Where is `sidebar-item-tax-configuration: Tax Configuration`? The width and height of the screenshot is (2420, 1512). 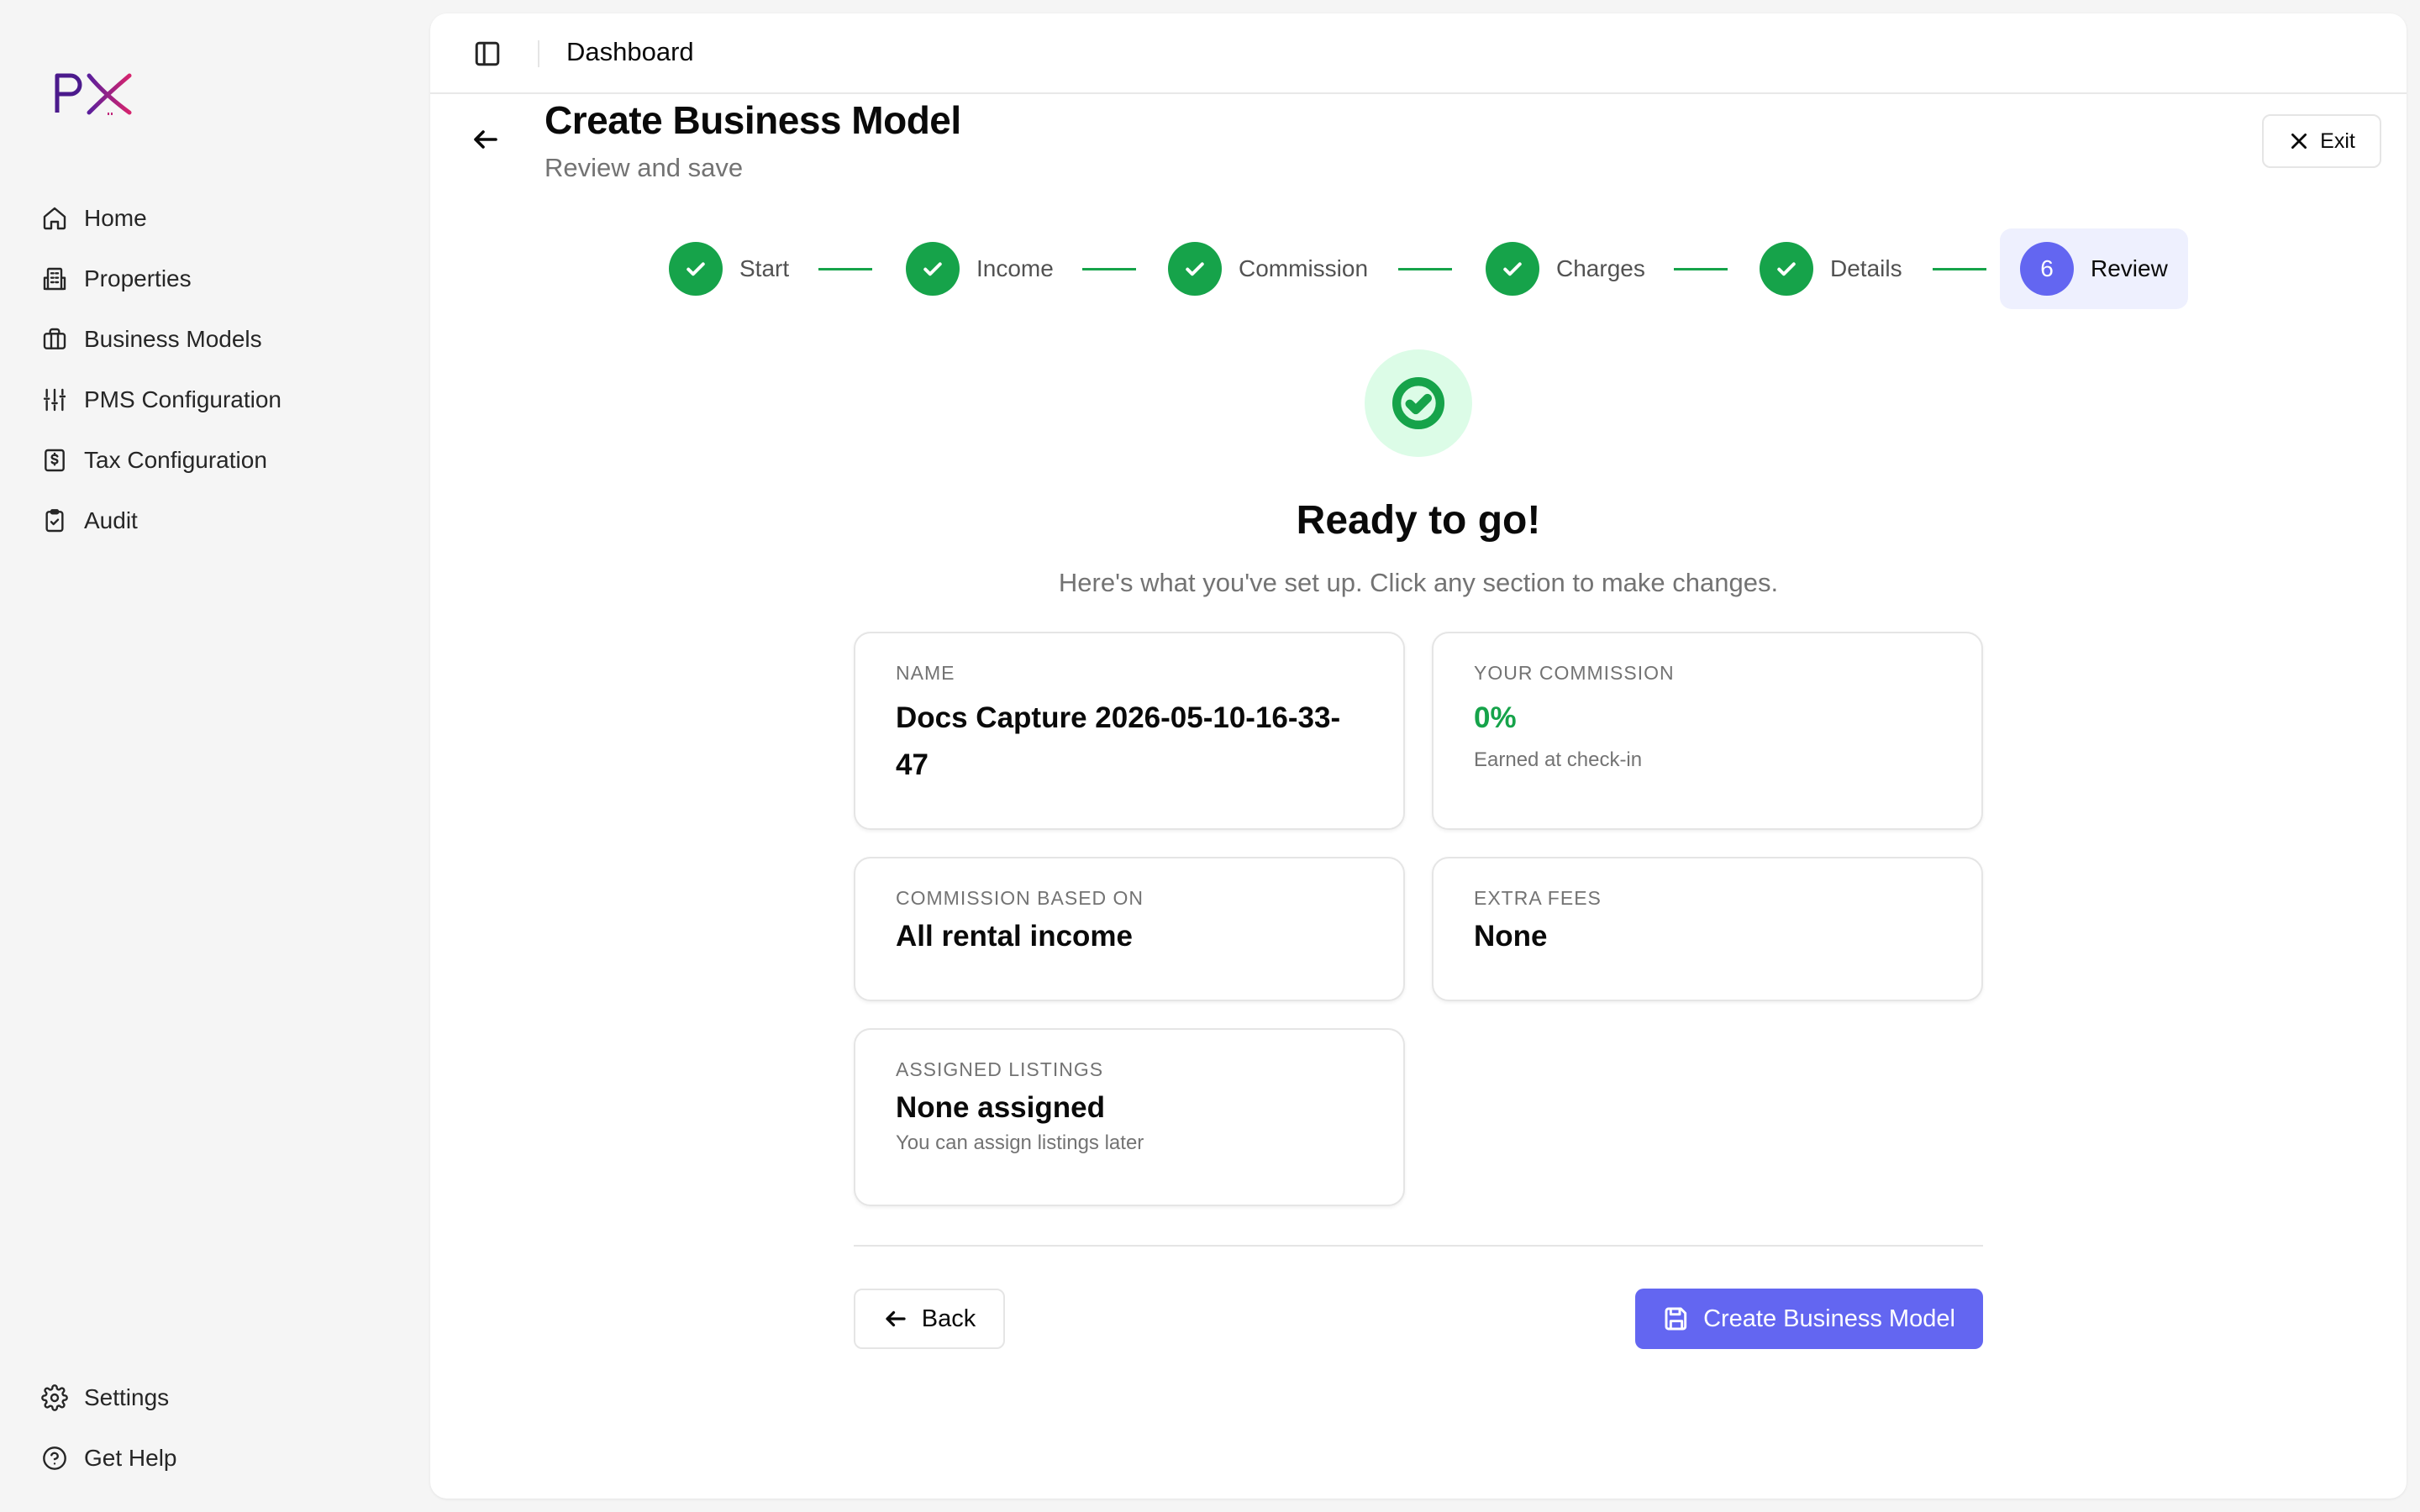
sidebar-item-tax-configuration: Tax Configuration is located at coordinates (222, 460).